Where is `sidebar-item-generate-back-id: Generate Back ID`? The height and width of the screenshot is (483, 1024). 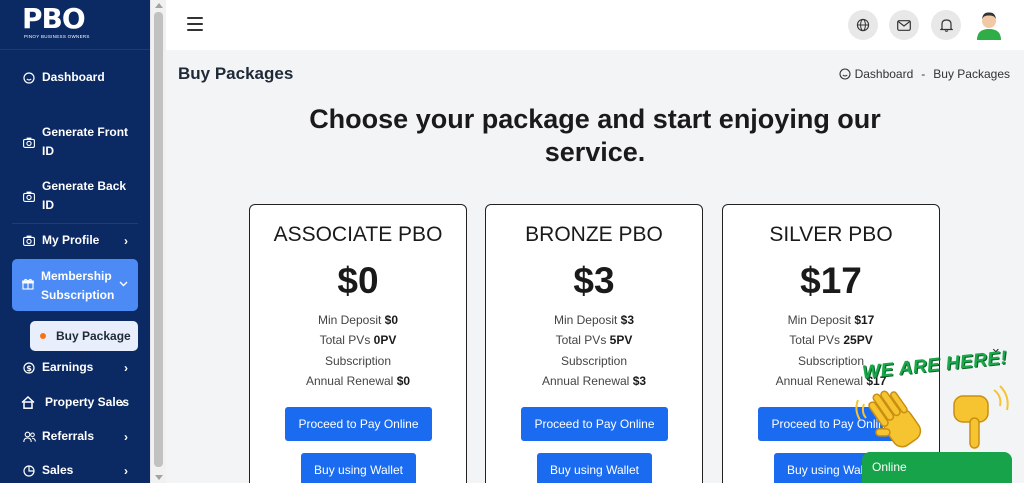 sidebar-item-generate-back-id: Generate Back ID is located at coordinates (75, 196).